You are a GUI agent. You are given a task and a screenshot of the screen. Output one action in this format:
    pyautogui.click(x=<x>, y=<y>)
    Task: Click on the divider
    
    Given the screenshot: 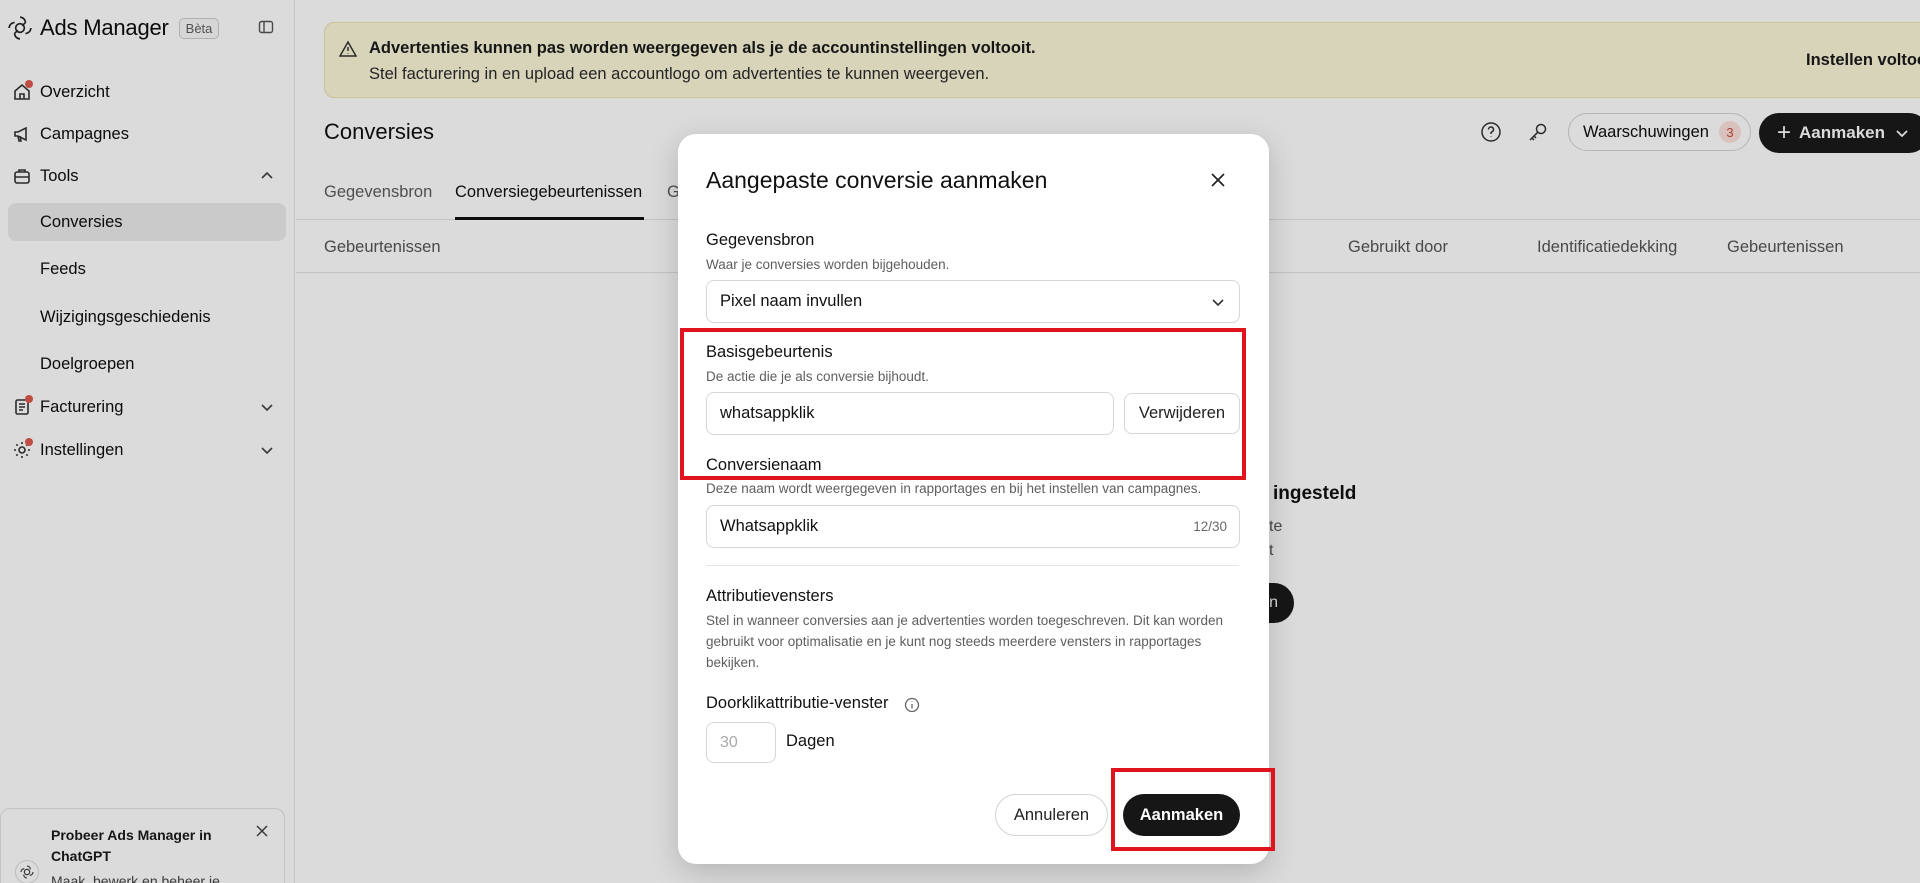 What is the action you would take?
    pyautogui.click(x=972, y=565)
    